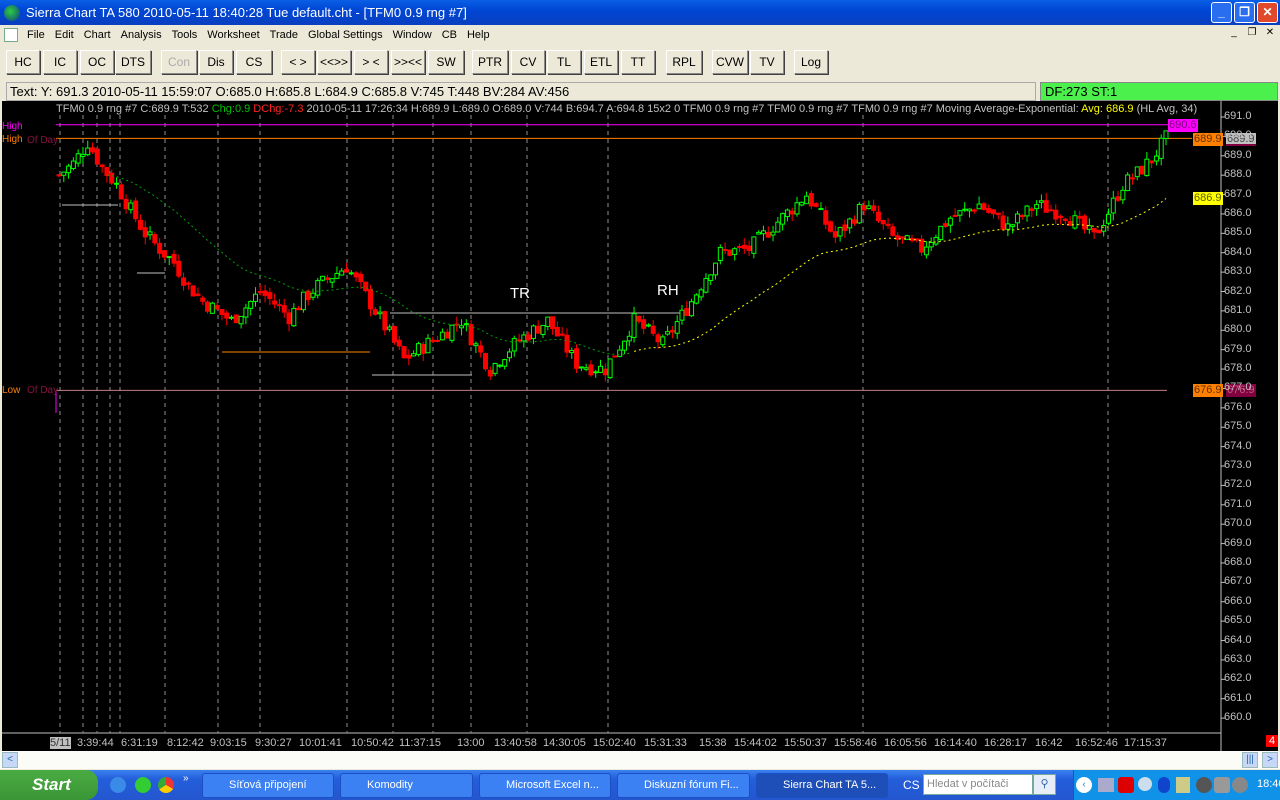 This screenshot has width=1280, height=800. Describe the element at coordinates (638, 62) in the screenshot. I see `toolbar-button-tt: TT` at that location.